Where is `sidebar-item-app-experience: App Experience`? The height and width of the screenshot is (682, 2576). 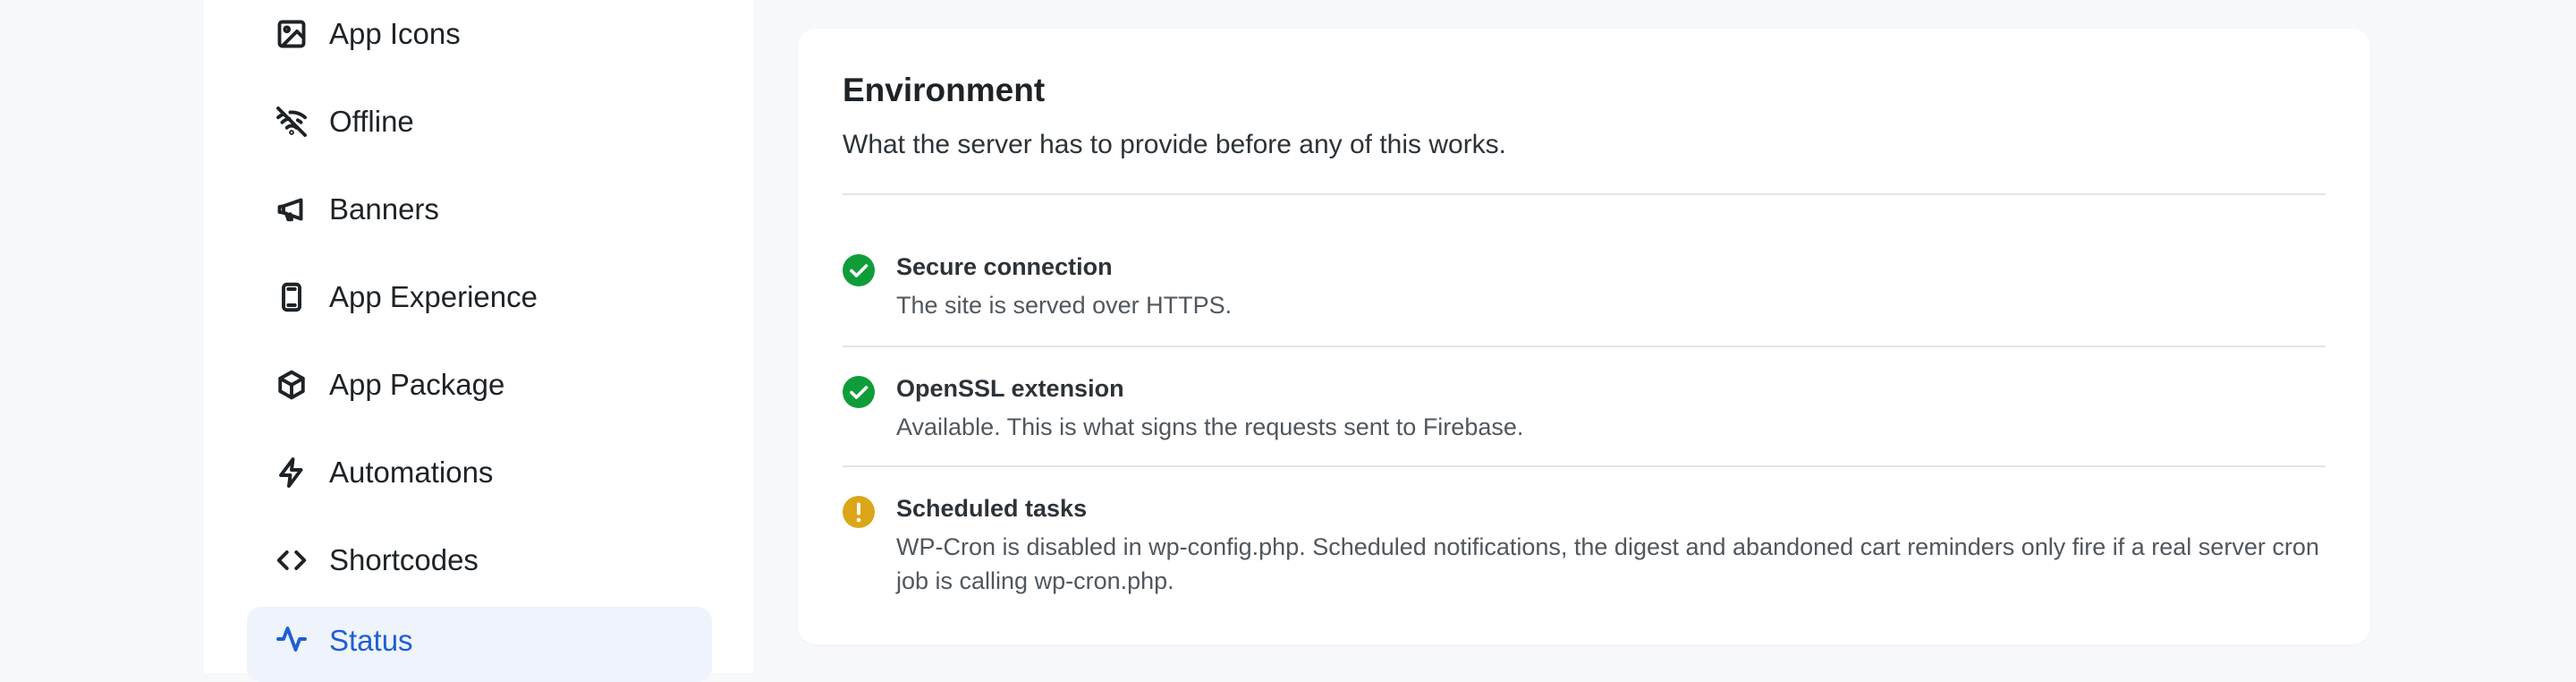
sidebar-item-app-experience: App Experience is located at coordinates (479, 297).